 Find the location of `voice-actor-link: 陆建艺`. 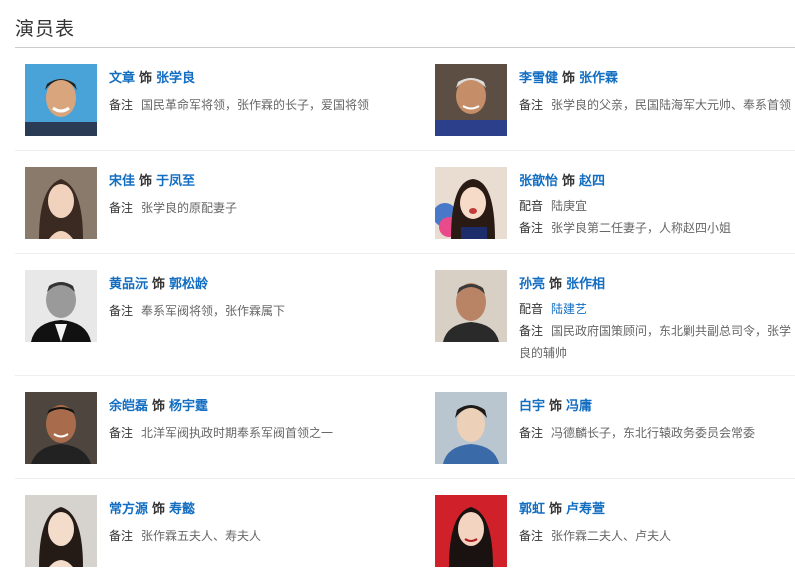

voice-actor-link: 陆建艺 is located at coordinates (569, 309).